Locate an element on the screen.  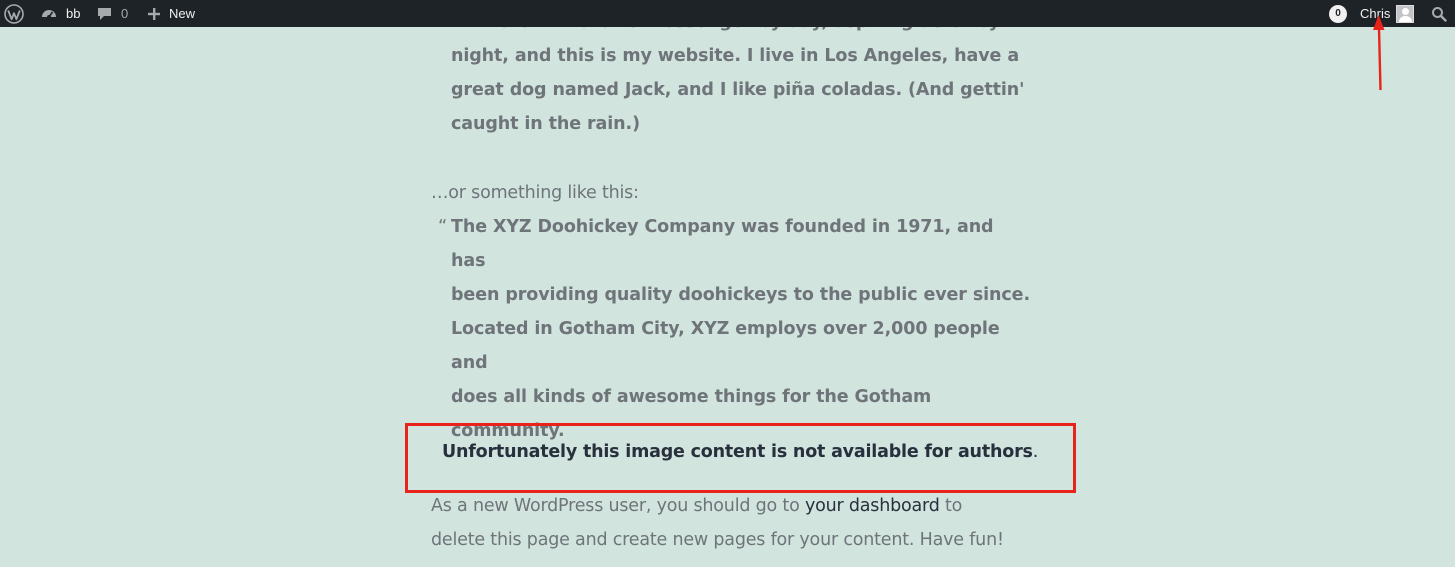
dashboard-icon is located at coordinates (49, 14).